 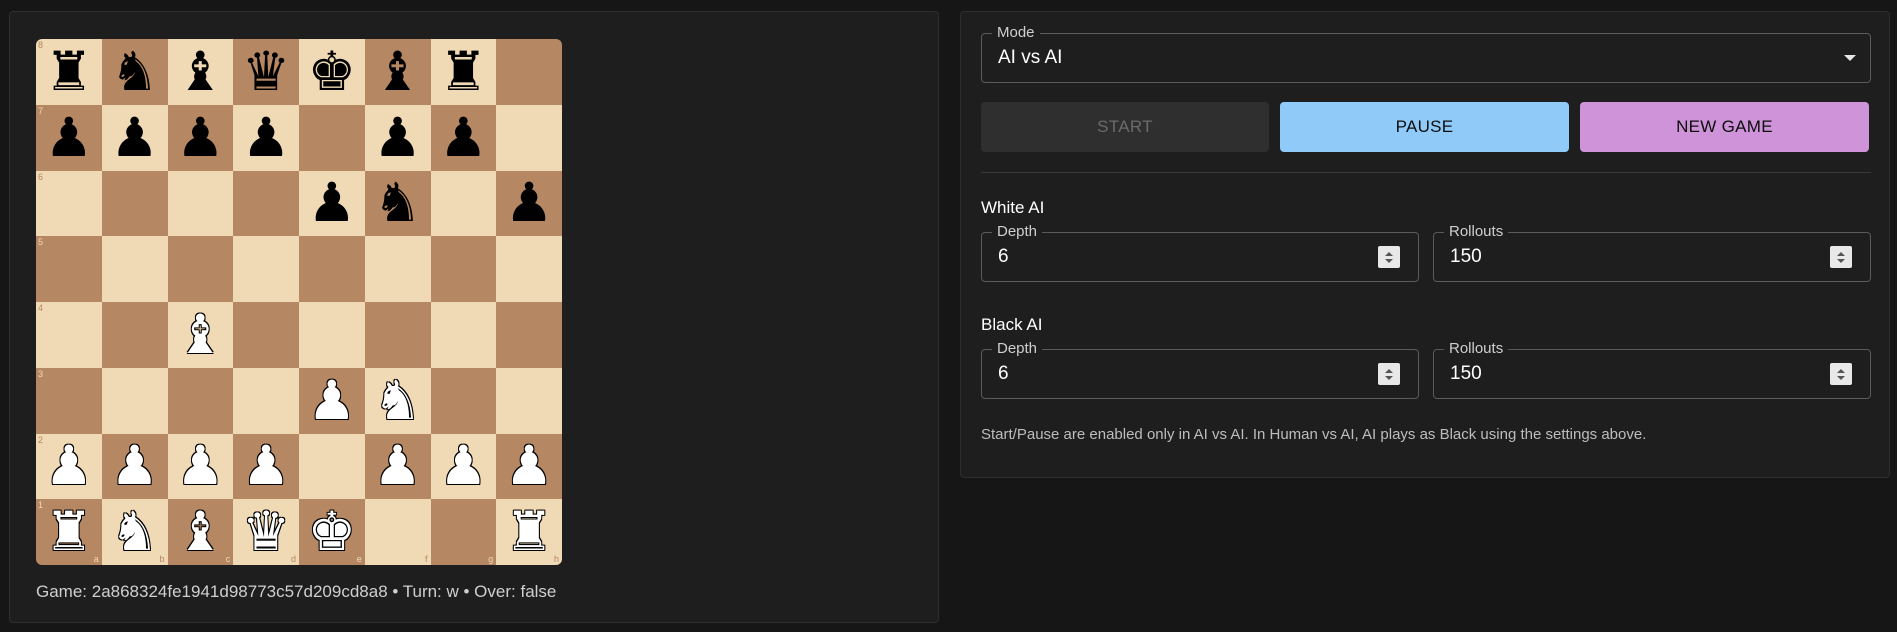 I want to click on square-h5, so click(x=529, y=269).